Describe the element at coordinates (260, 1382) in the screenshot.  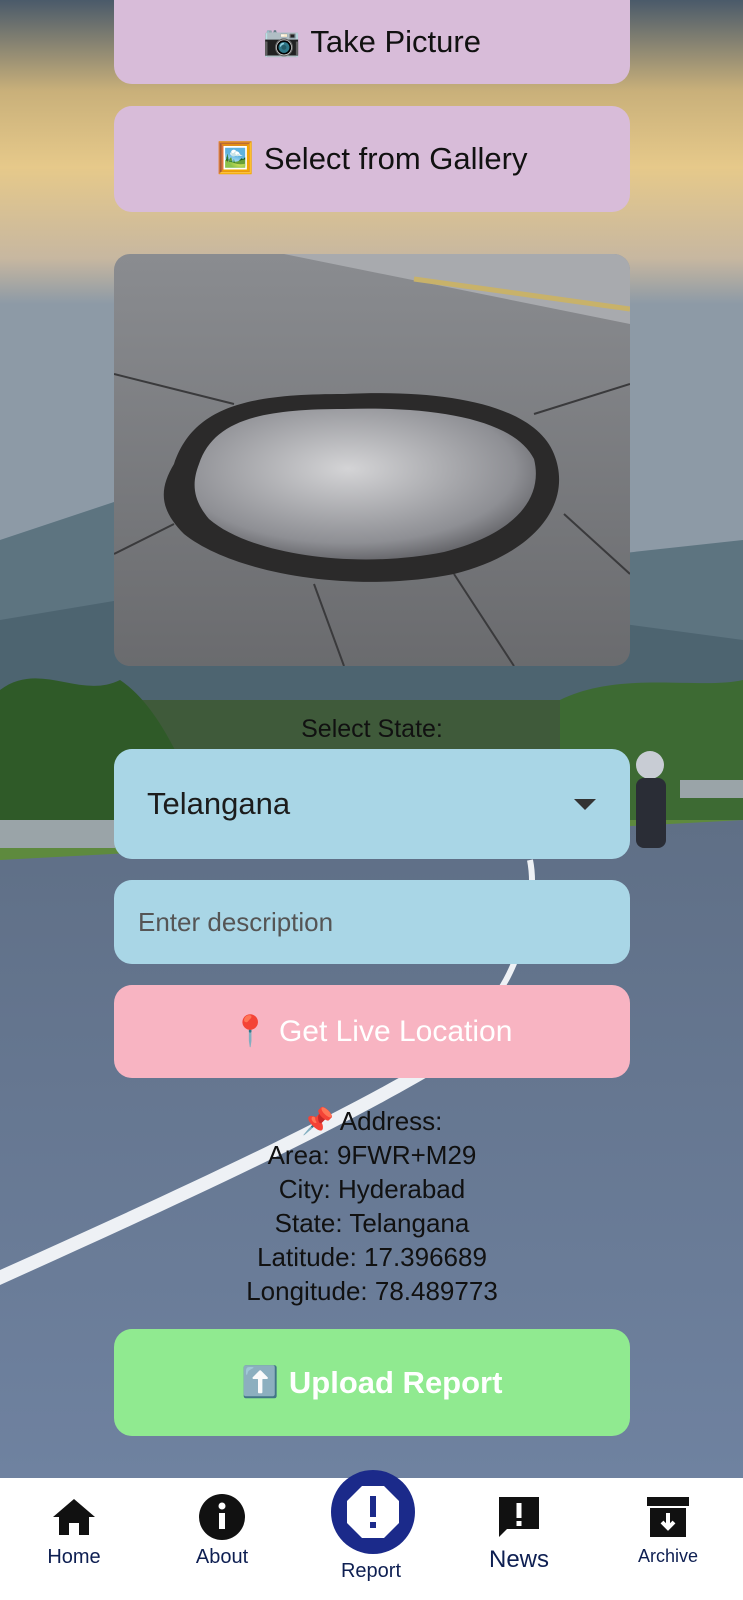
I see `up-arrow-icon: ⬆️` at that location.